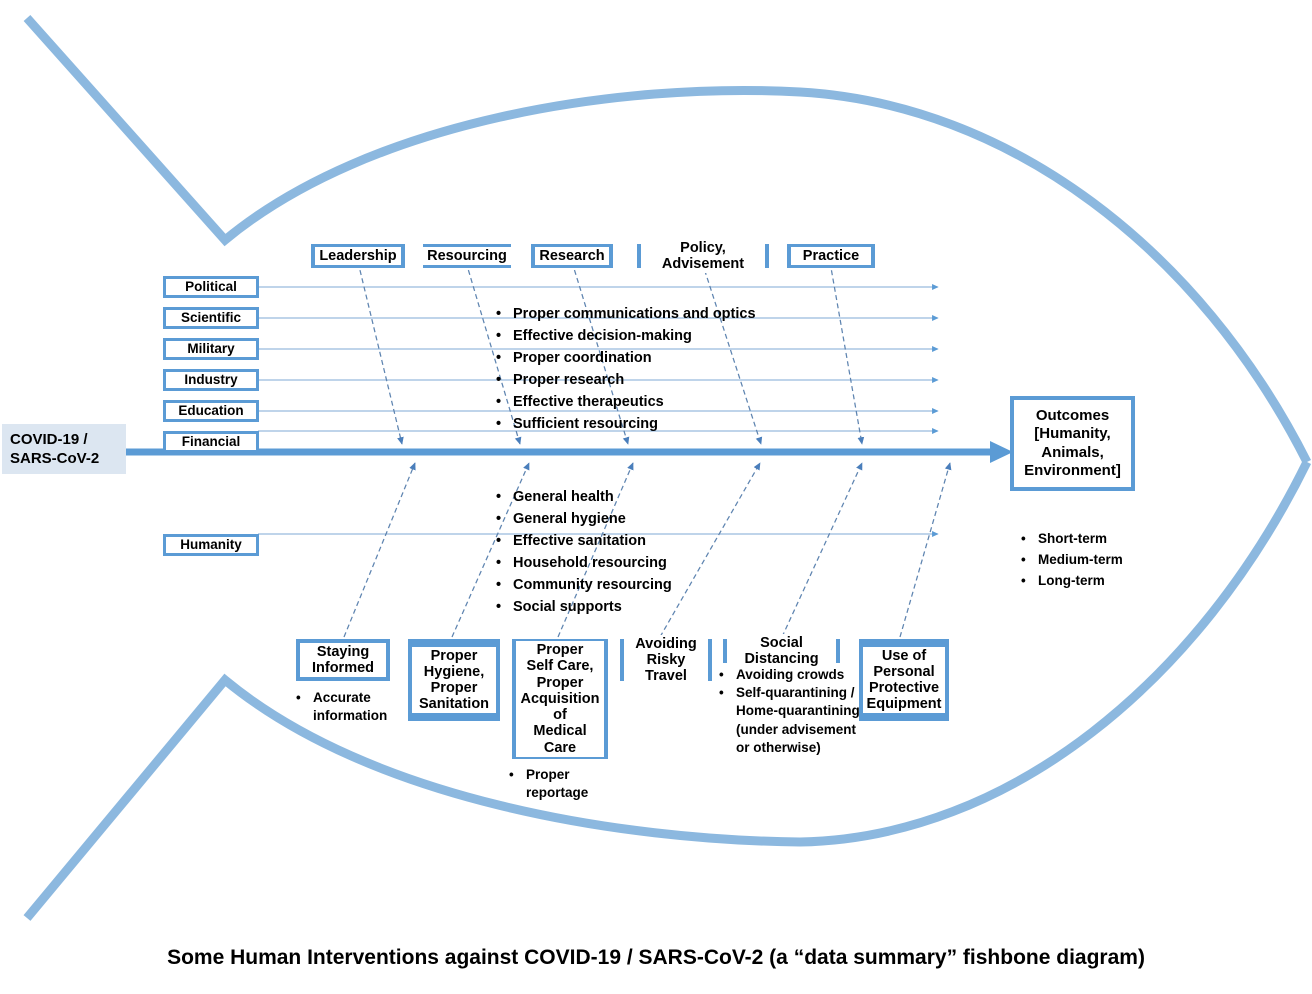  Describe the element at coordinates (584, 564) in the screenshot. I see `list-item: Household resourcing` at that location.